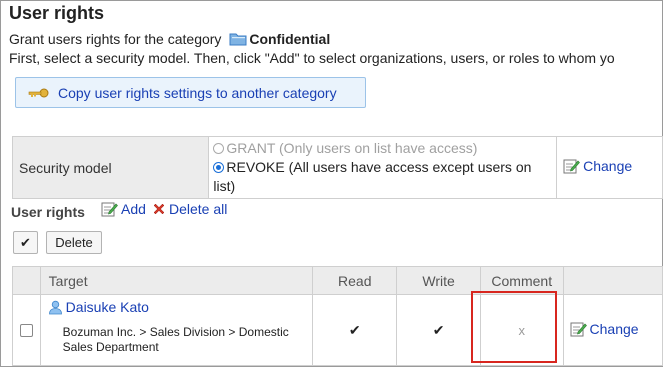  I want to click on select-all-button: ✔, so click(25, 242).